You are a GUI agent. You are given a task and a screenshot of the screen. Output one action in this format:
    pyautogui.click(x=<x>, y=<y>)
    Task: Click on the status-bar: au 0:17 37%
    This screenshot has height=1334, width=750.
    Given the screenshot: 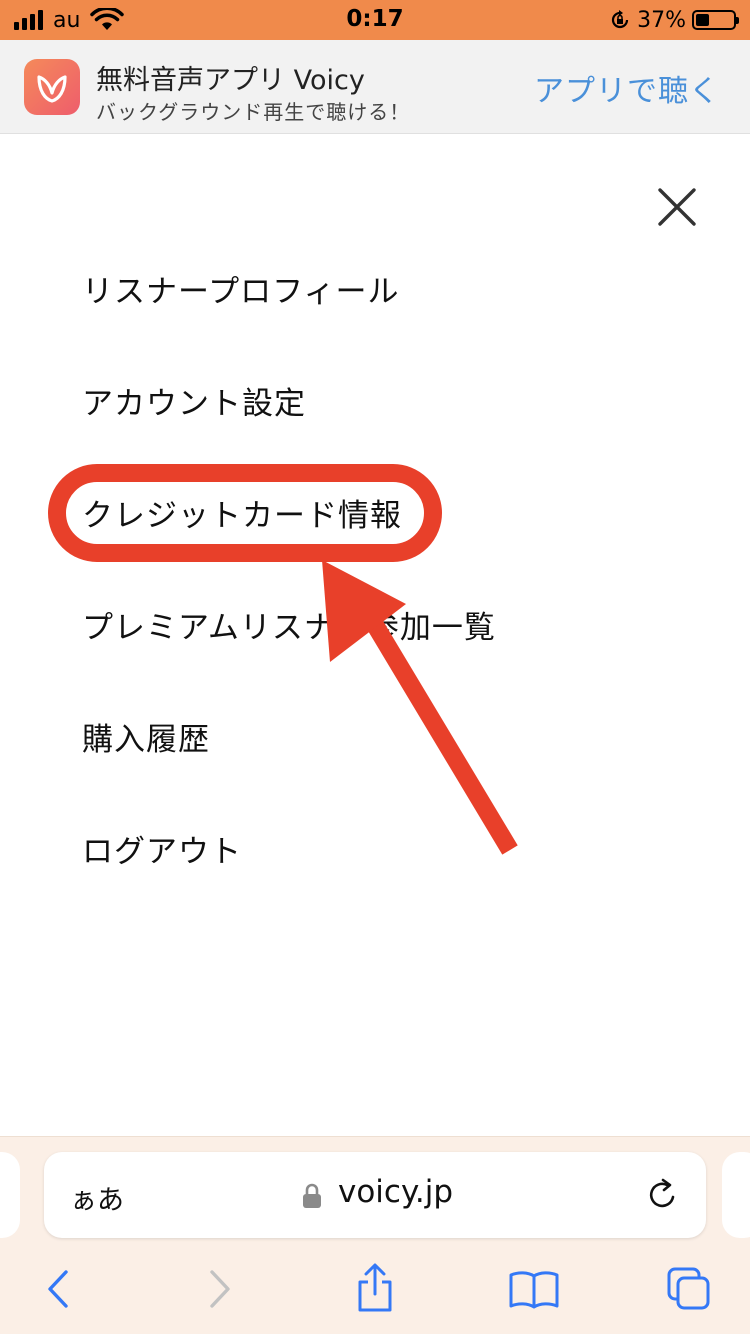 What is the action you would take?
    pyautogui.click(x=375, y=20)
    